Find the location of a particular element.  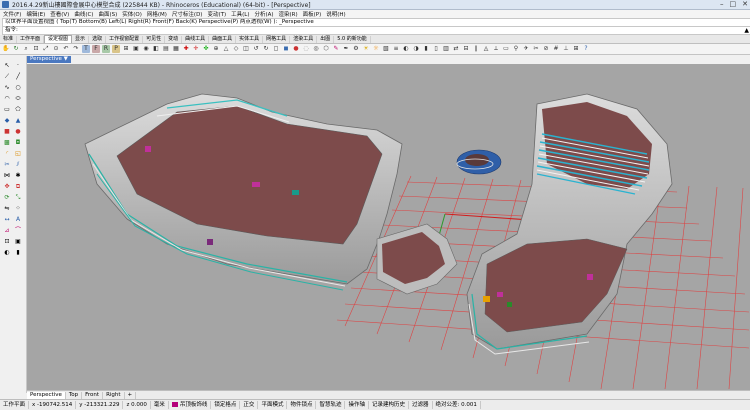

artistic-icon: ✎ is located at coordinates (336, 49).